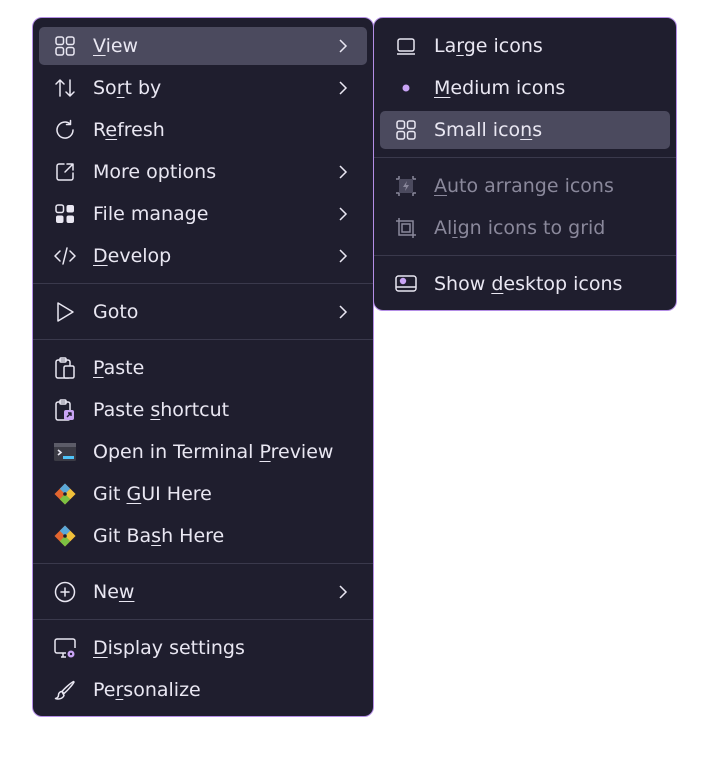 The width and height of the screenshot is (718, 763). Describe the element at coordinates (65, 452) in the screenshot. I see `terminal-icon` at that location.